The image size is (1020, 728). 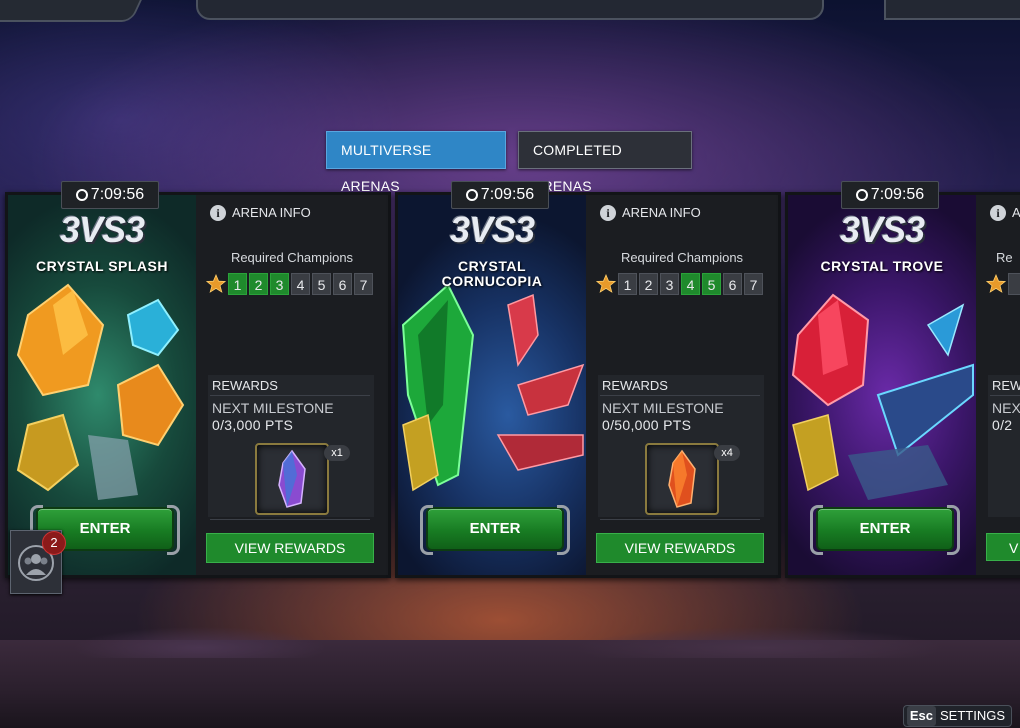 What do you see at coordinates (921, 716) in the screenshot?
I see `esc-key-label: Esc` at bounding box center [921, 716].